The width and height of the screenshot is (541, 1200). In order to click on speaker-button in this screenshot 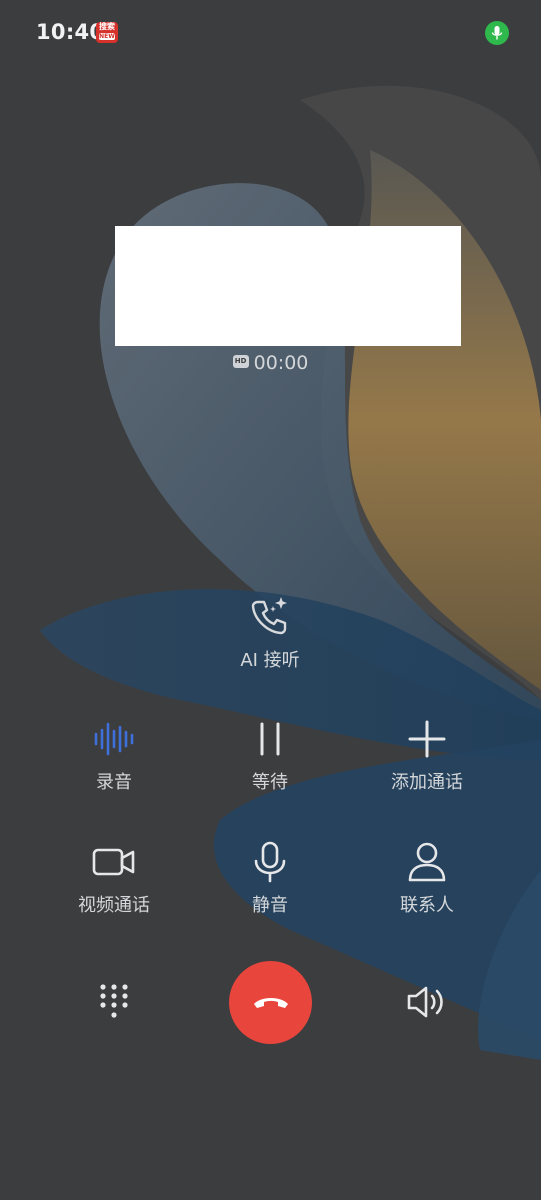, I will do `click(427, 1002)`.